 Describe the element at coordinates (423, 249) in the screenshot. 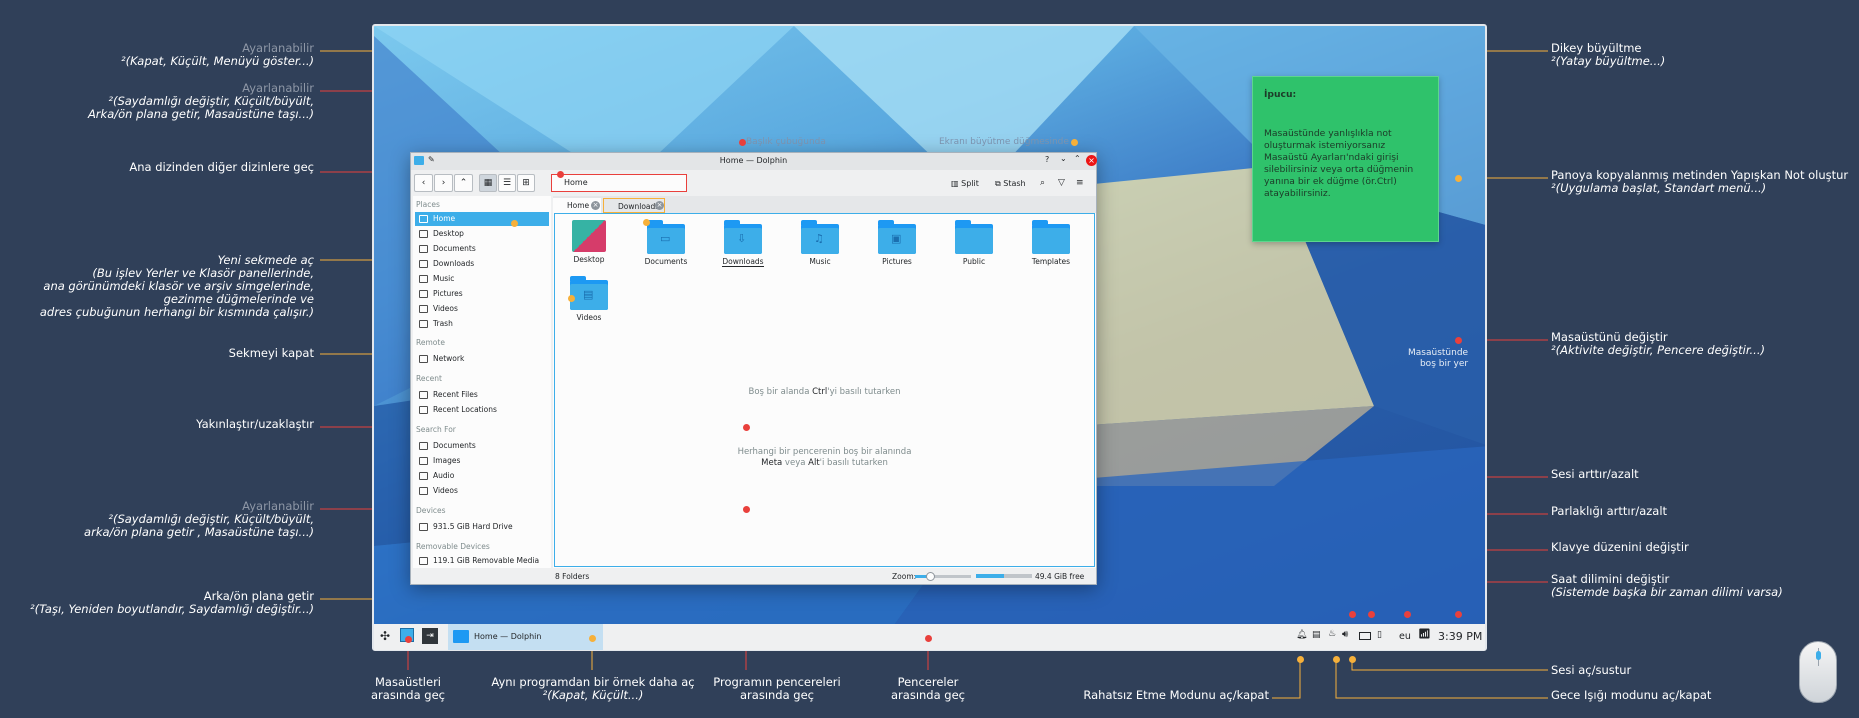

I see `documents-icon` at that location.